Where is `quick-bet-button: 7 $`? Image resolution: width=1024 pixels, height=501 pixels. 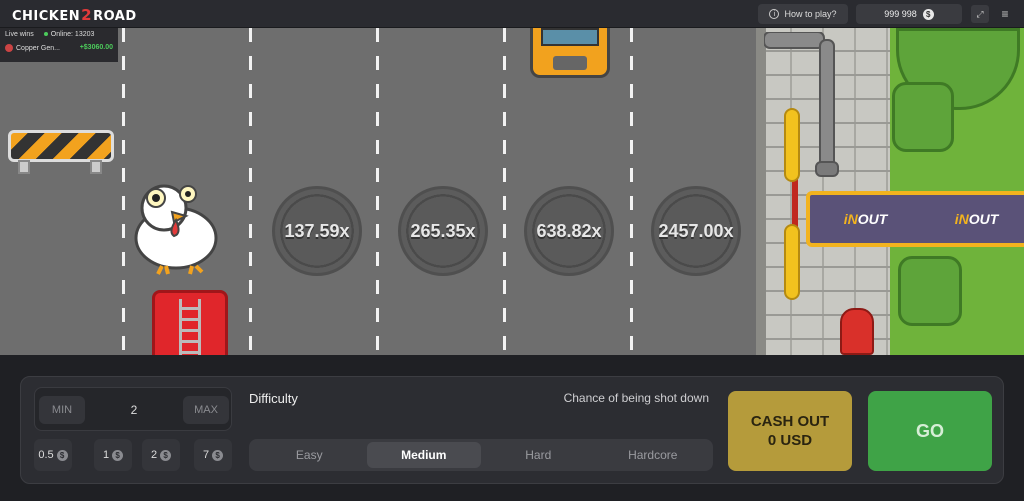
quick-bet-button: 7 $ is located at coordinates (213, 455).